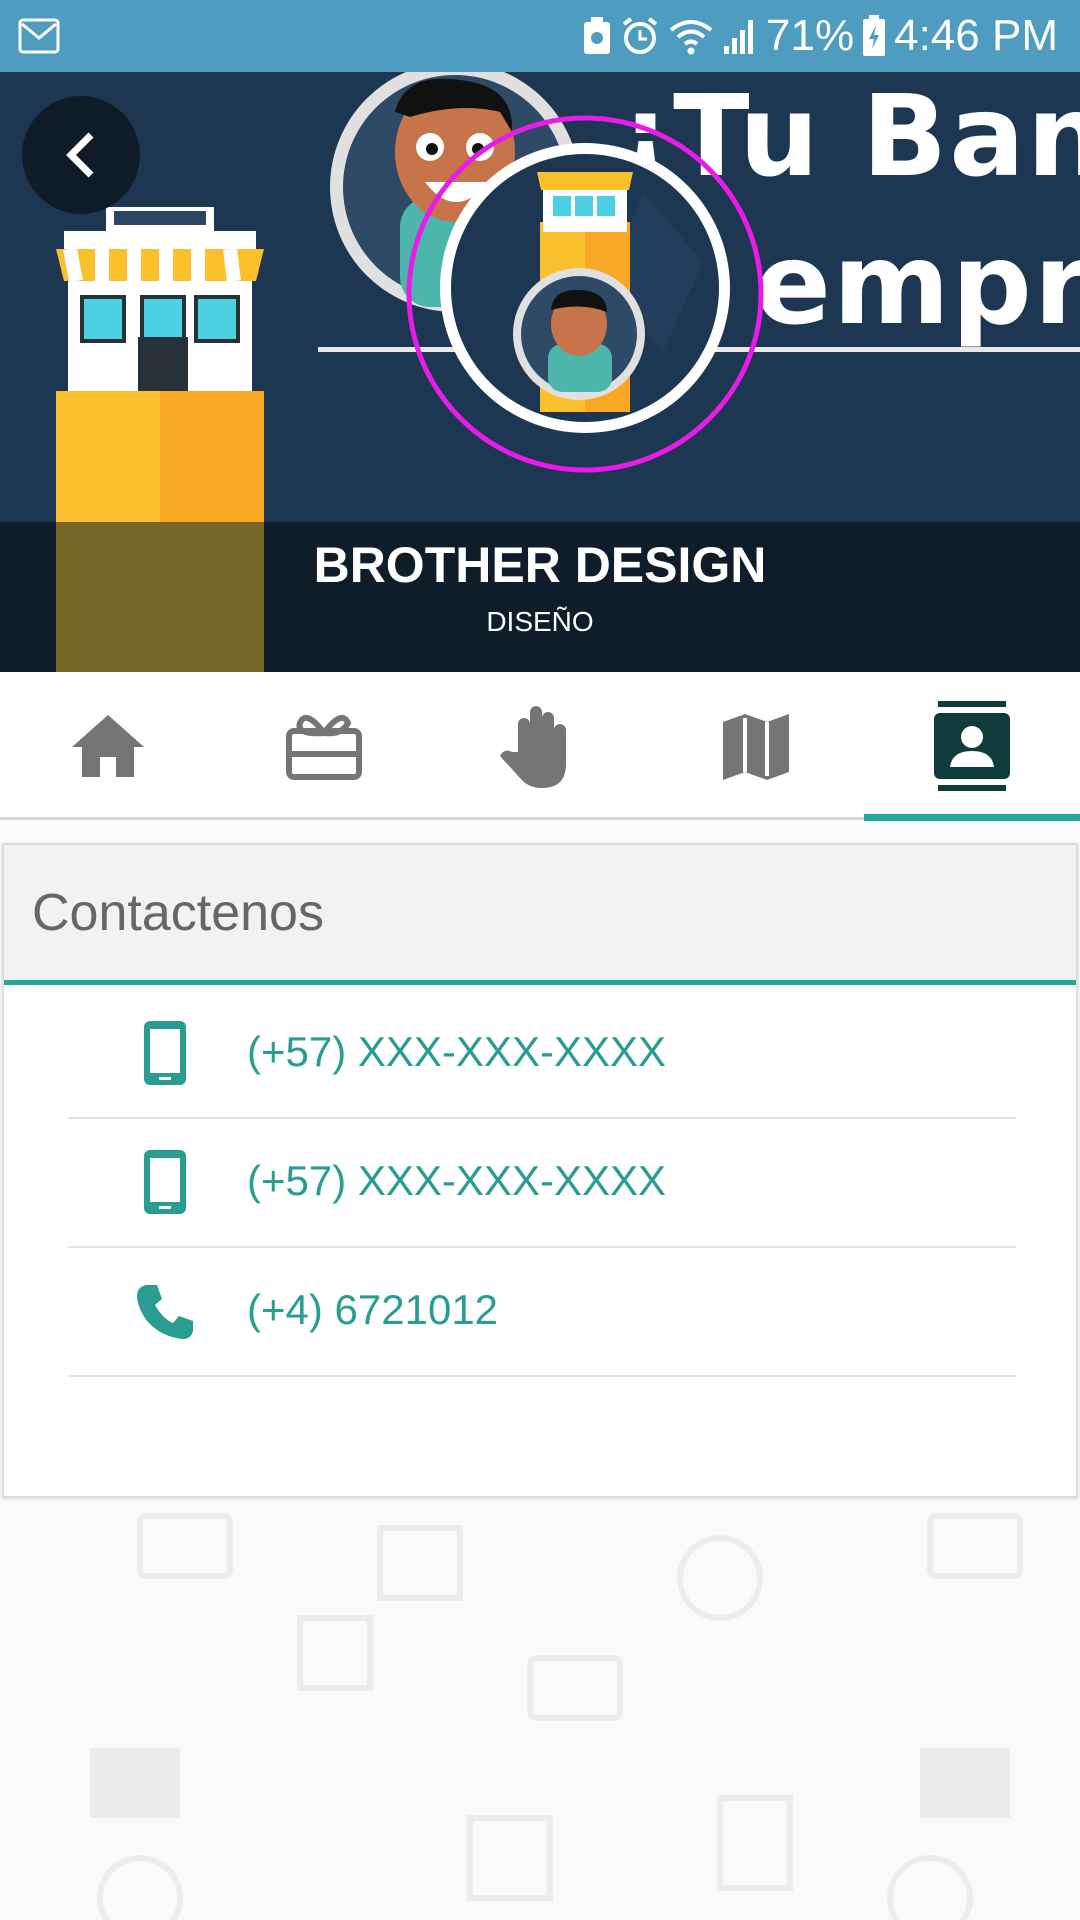 Image resolution: width=1080 pixels, height=1920 pixels. I want to click on tab-offers, so click(324, 746).